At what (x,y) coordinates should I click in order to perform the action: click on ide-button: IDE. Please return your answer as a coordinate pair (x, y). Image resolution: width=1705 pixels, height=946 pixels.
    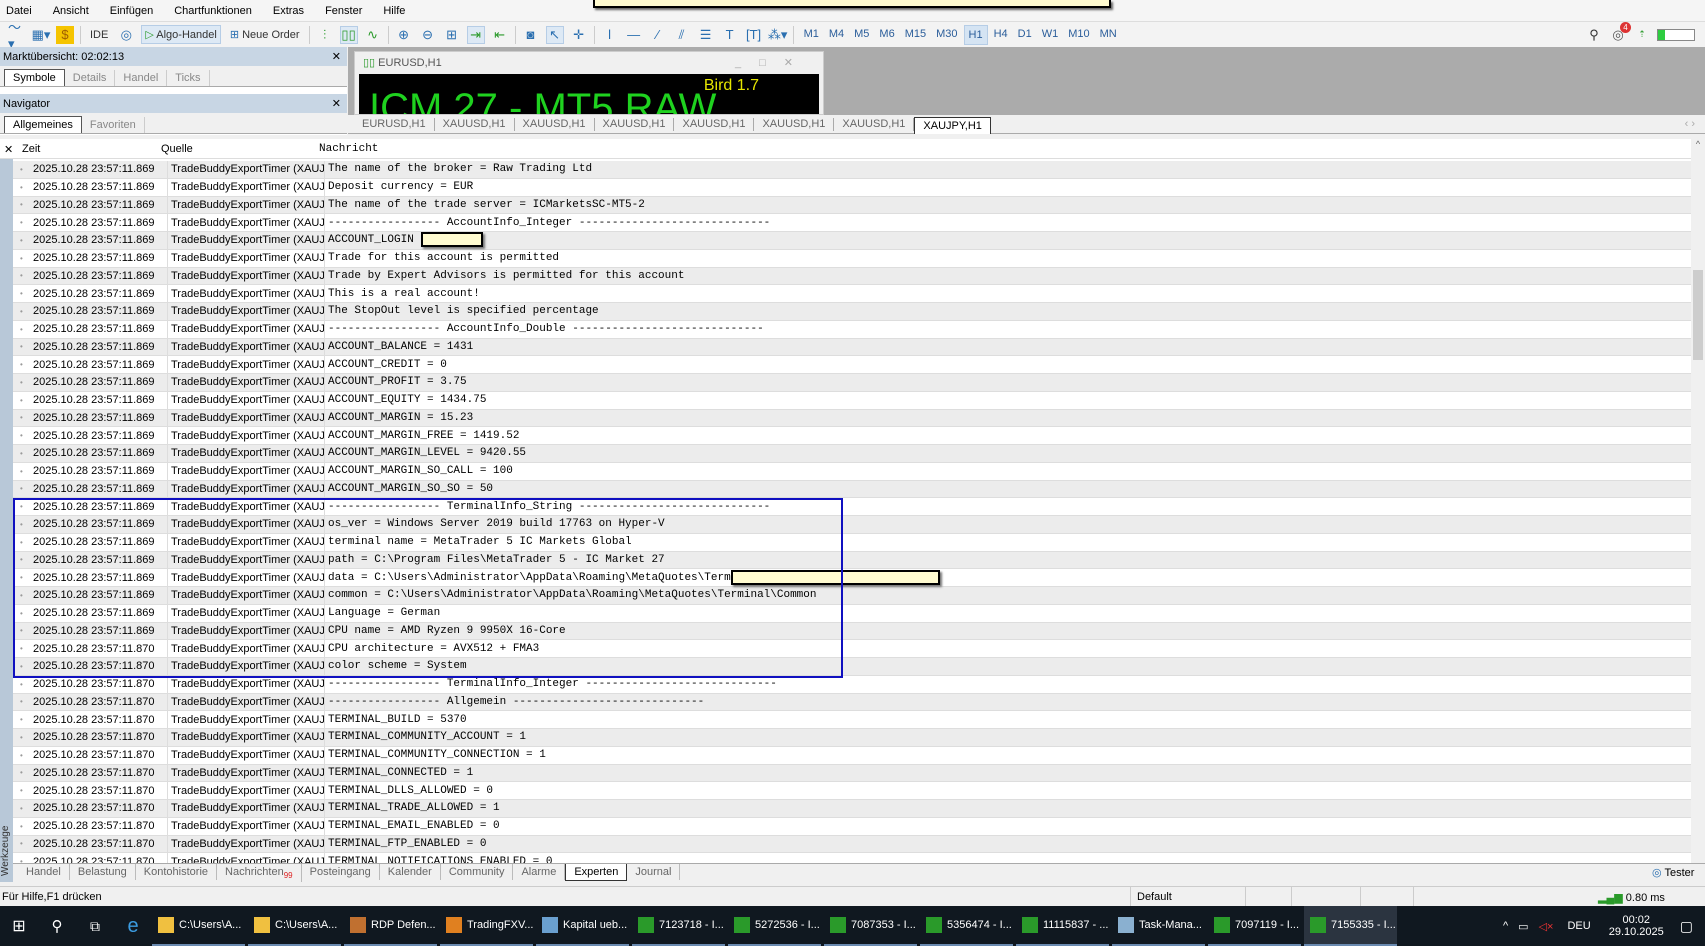
    Looking at the image, I should click on (99, 35).